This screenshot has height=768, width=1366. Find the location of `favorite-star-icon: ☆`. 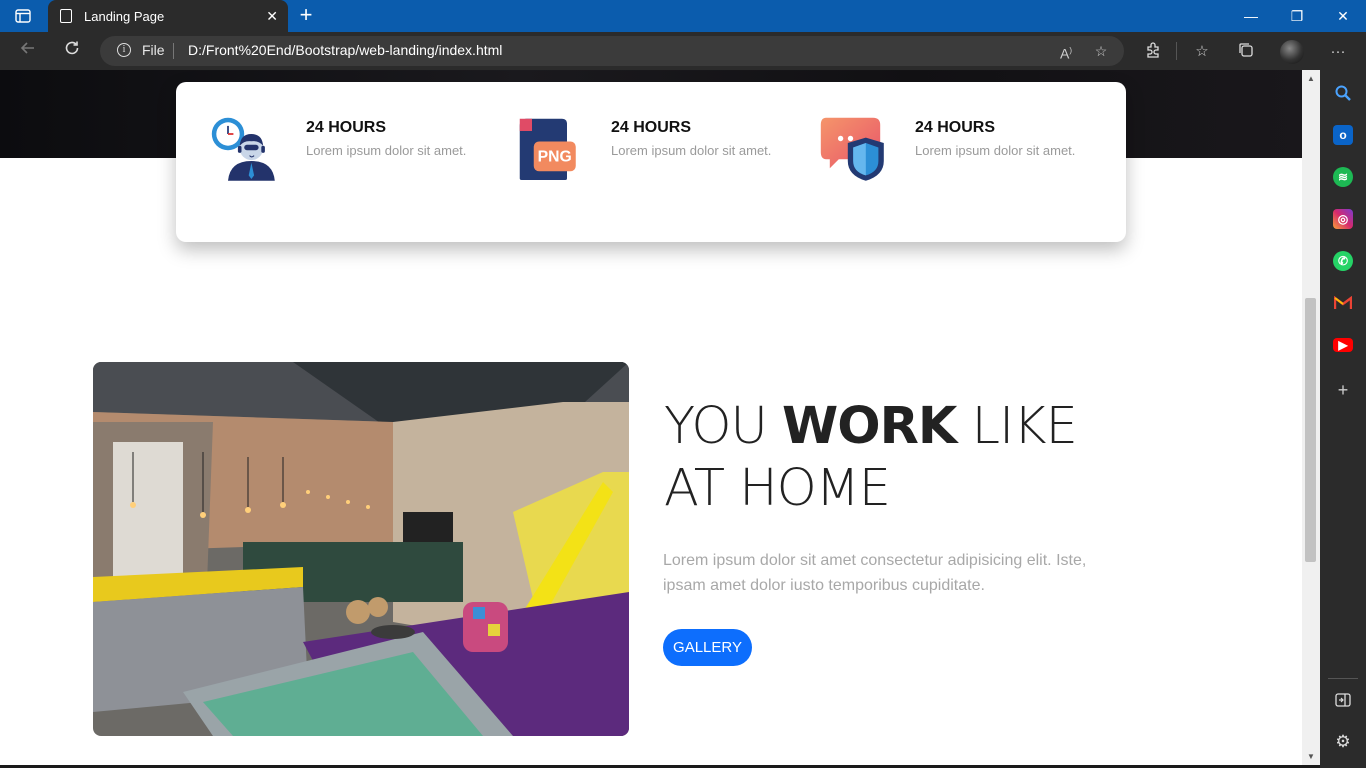

favorite-star-icon: ☆ is located at coordinates (1101, 51).